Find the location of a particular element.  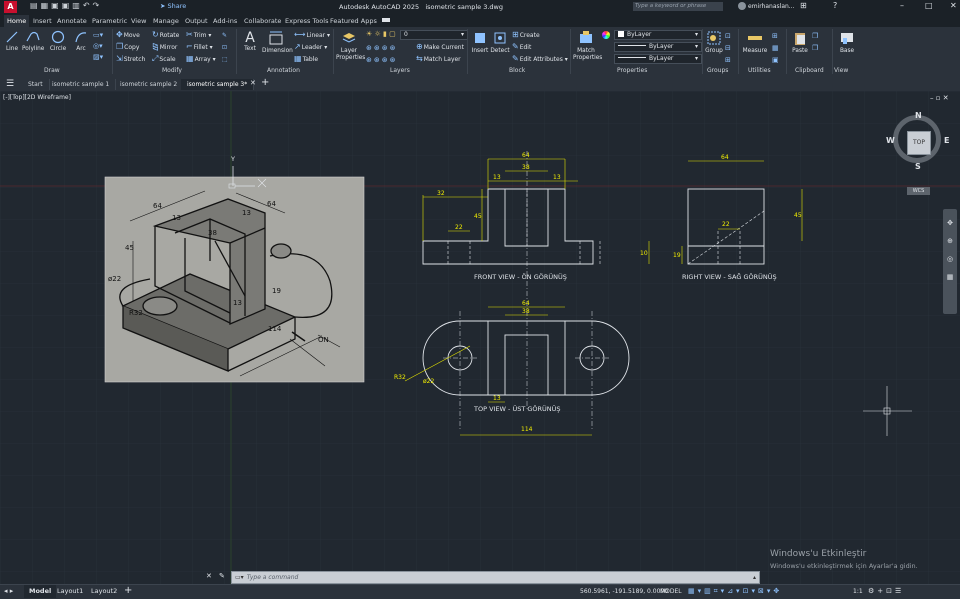

group-tools-icons: ⊡ ⊟ ⊞ is located at coordinates (728, 48).